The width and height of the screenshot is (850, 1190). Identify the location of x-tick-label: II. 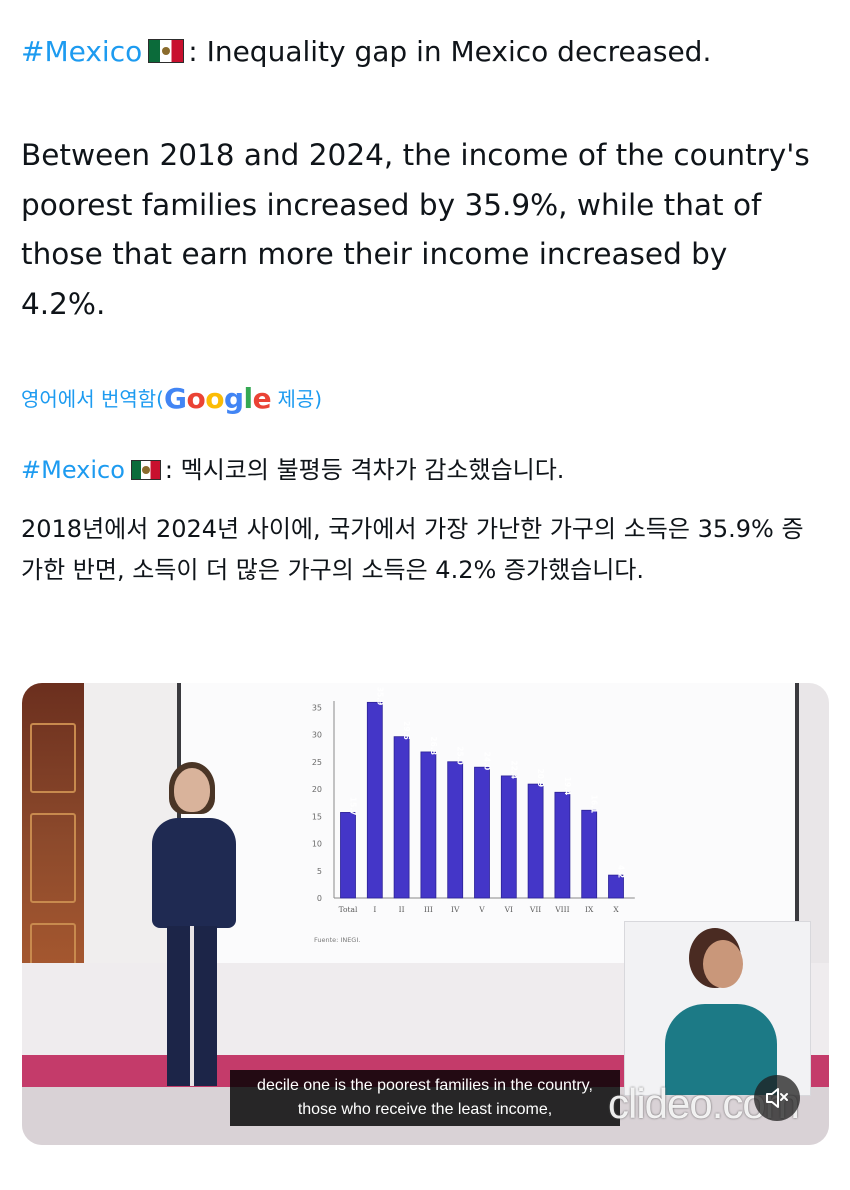
(402, 909).